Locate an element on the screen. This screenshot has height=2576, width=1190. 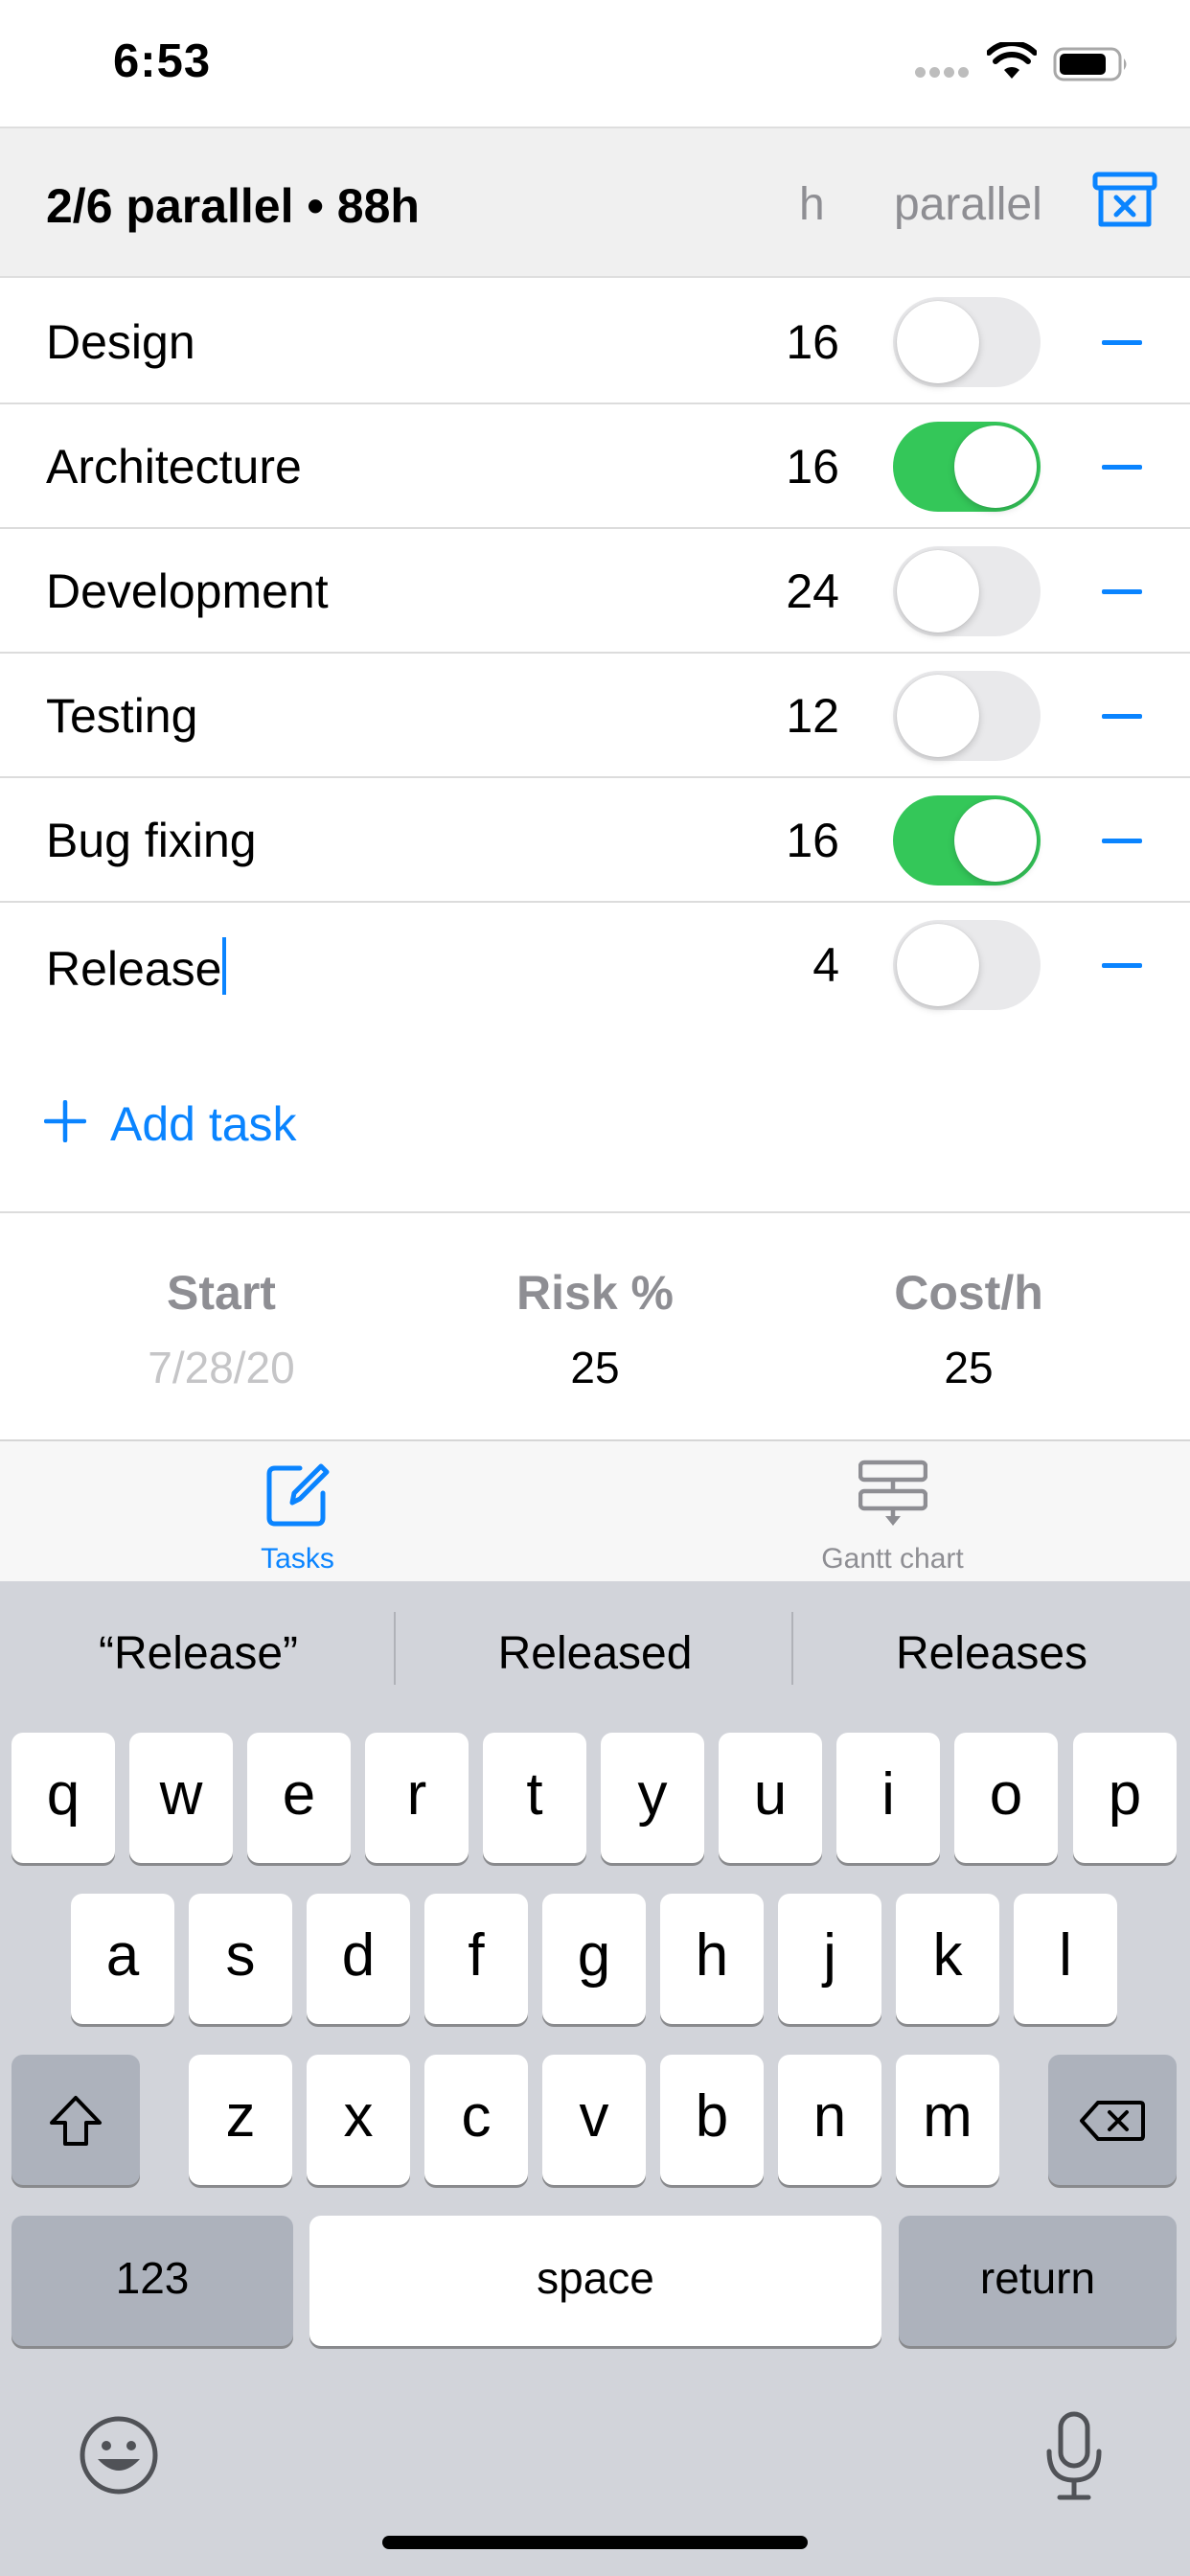
key-e: e is located at coordinates (299, 1798).